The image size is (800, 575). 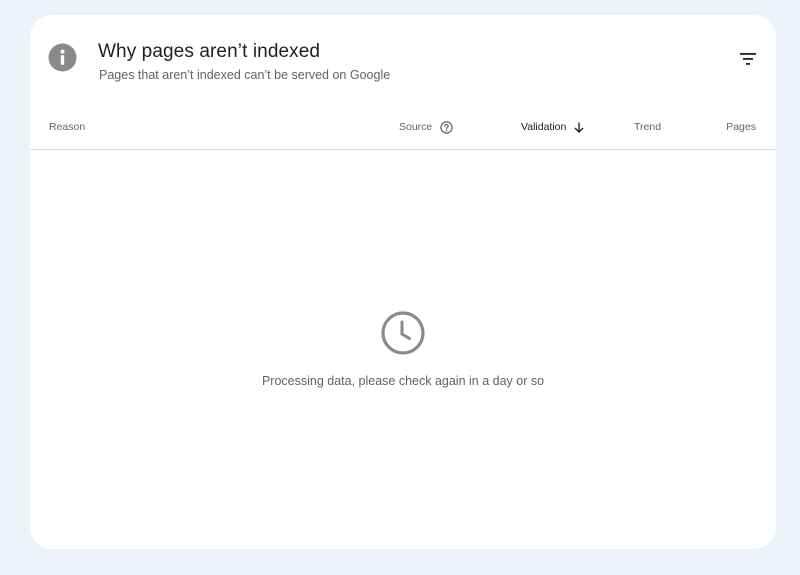 I want to click on arrow-down-icon, so click(x=579, y=127).